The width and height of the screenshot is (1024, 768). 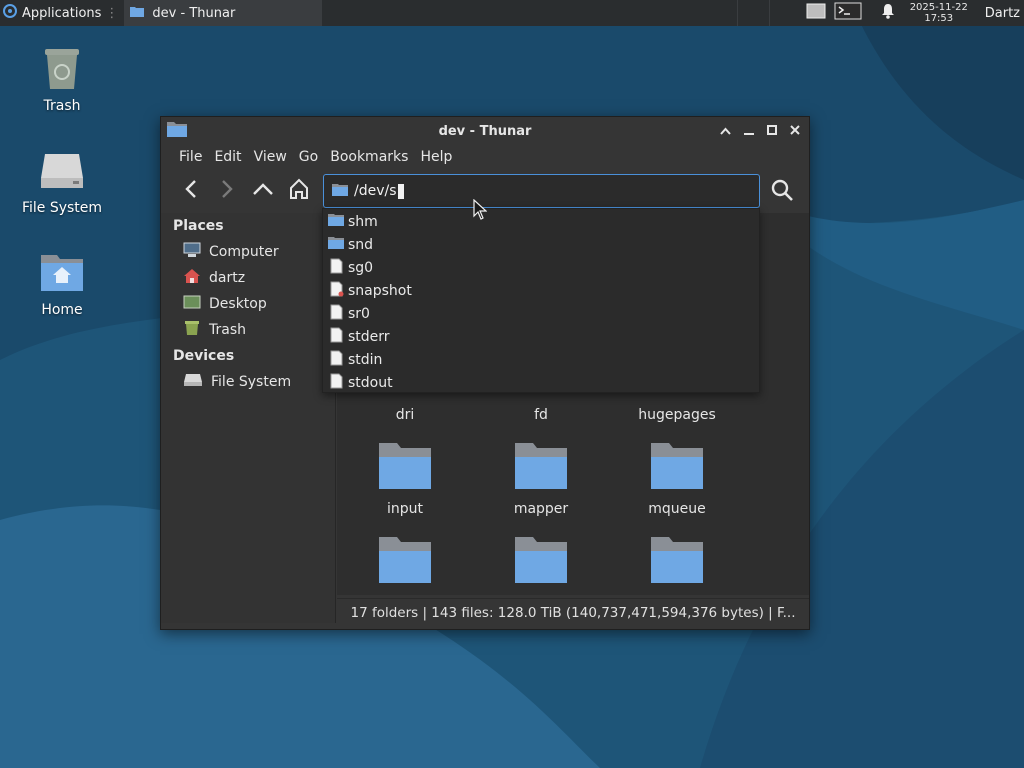 What do you see at coordinates (541, 267) in the screenshot?
I see `completion-item: sg0` at bounding box center [541, 267].